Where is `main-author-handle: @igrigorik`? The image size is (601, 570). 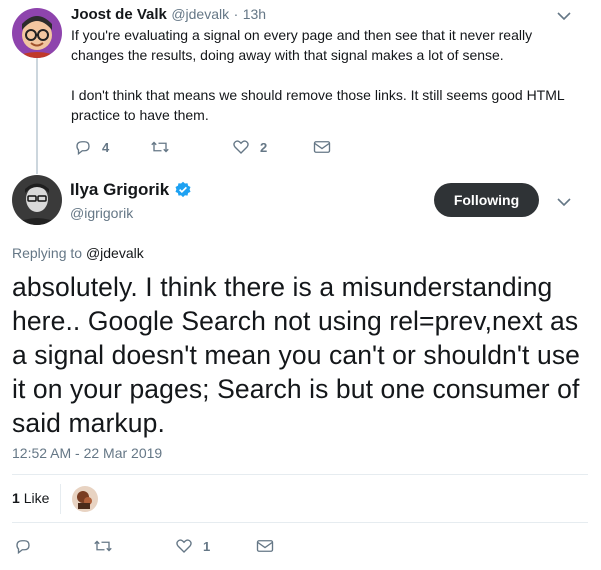 main-author-handle: @igrigorik is located at coordinates (101, 213).